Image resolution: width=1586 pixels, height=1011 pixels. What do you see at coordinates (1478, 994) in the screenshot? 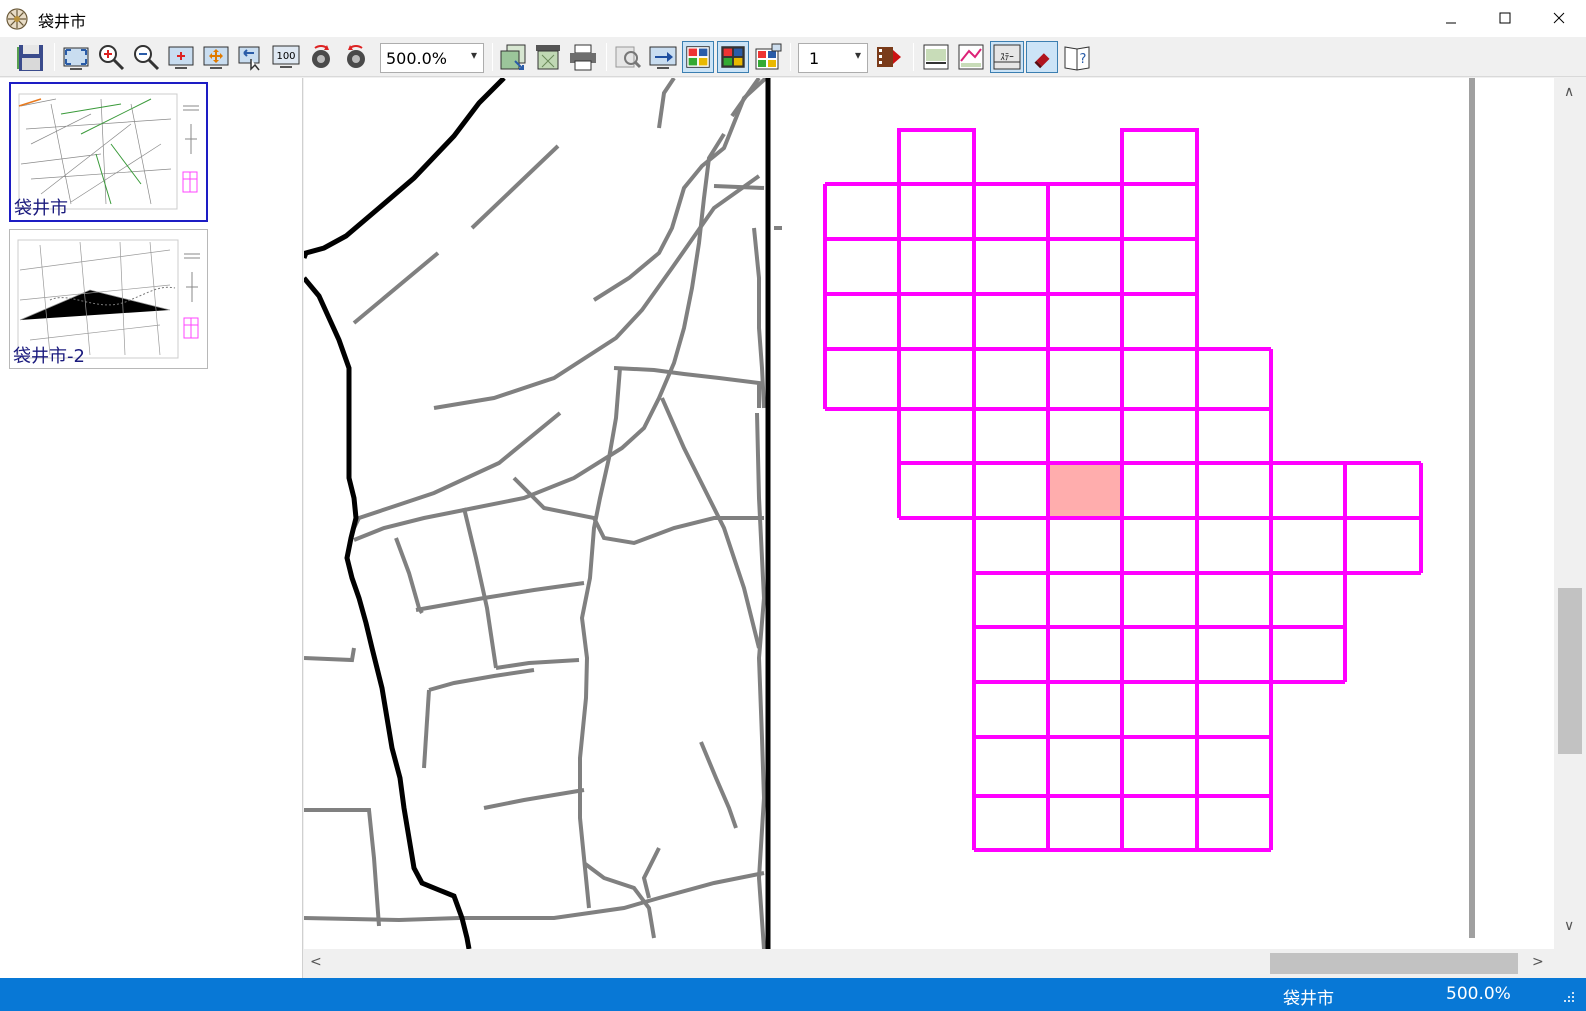
I see `status-zoom: 500.0%` at bounding box center [1478, 994].